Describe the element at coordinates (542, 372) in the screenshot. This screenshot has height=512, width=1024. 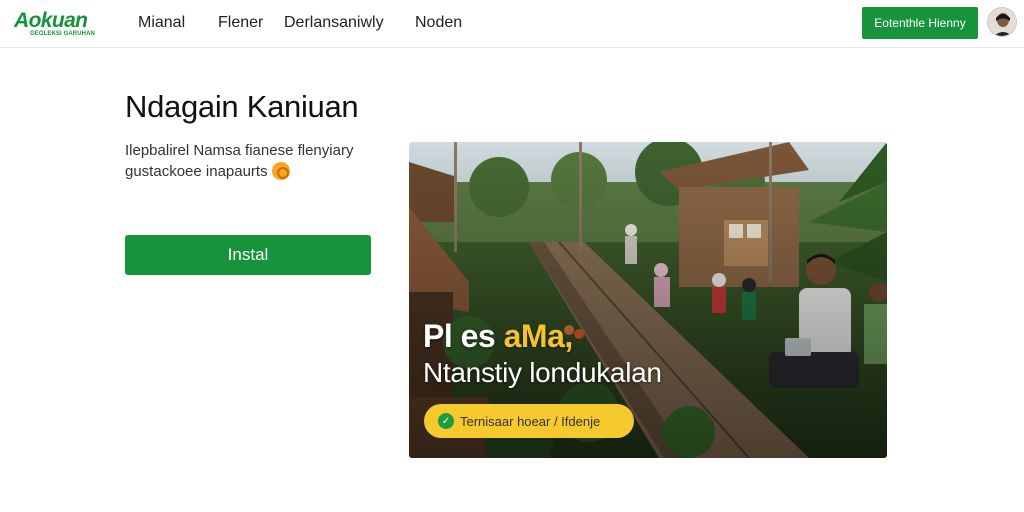
I see `image-subheadline: Ntanstiy londukalan` at that location.